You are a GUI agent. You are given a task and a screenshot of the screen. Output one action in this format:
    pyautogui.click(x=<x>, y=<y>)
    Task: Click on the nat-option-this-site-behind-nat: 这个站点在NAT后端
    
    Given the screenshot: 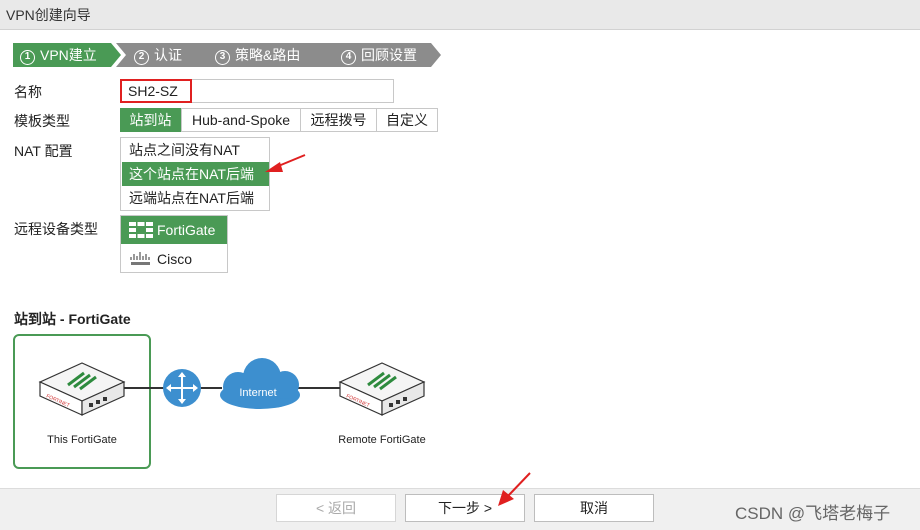 What is the action you would take?
    pyautogui.click(x=195, y=174)
    